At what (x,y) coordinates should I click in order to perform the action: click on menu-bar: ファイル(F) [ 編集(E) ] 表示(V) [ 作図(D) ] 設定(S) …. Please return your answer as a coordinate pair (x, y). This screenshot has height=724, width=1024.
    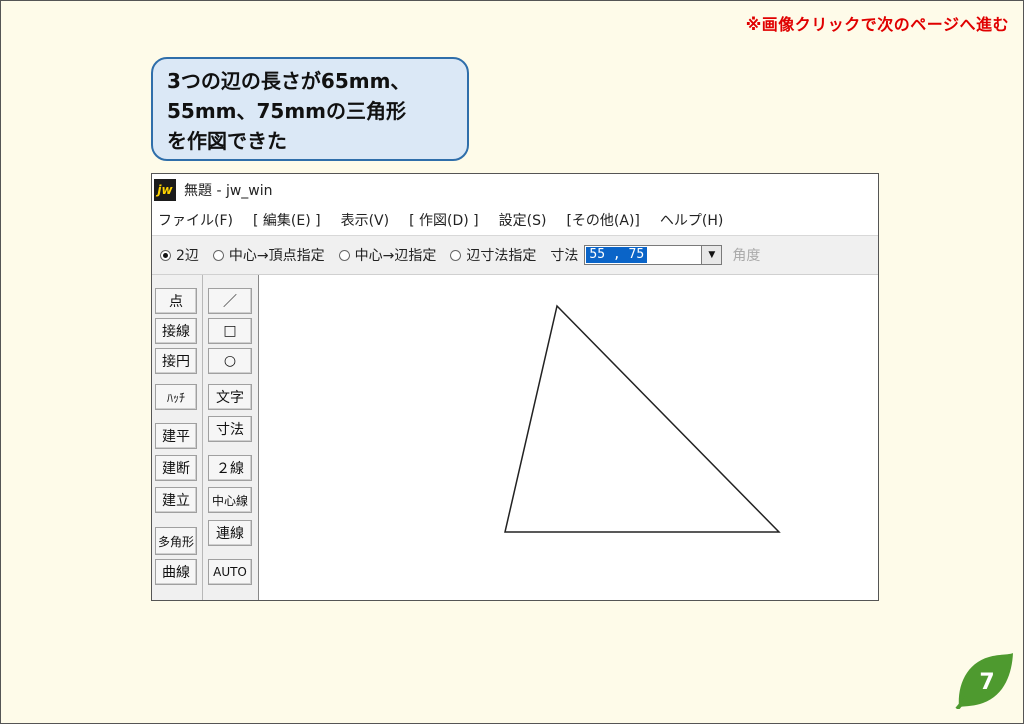
    Looking at the image, I should click on (515, 220).